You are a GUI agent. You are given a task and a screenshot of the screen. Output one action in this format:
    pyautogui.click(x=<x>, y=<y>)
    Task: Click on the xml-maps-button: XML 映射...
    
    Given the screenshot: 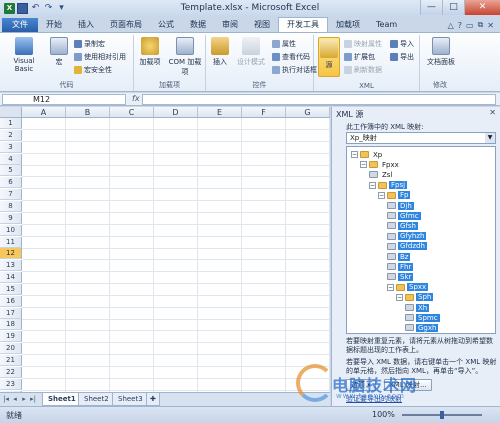 What is the action you would take?
    pyautogui.click(x=408, y=385)
    